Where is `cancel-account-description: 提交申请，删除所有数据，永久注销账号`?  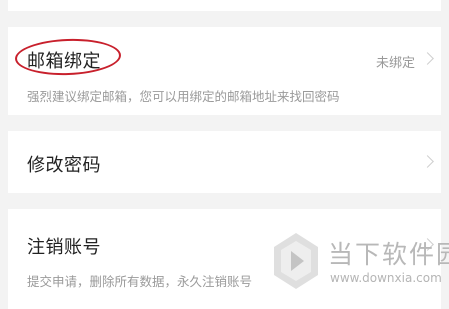 cancel-account-description: 提交申请，删除所有数据，永久注销账号 is located at coordinates (140, 281).